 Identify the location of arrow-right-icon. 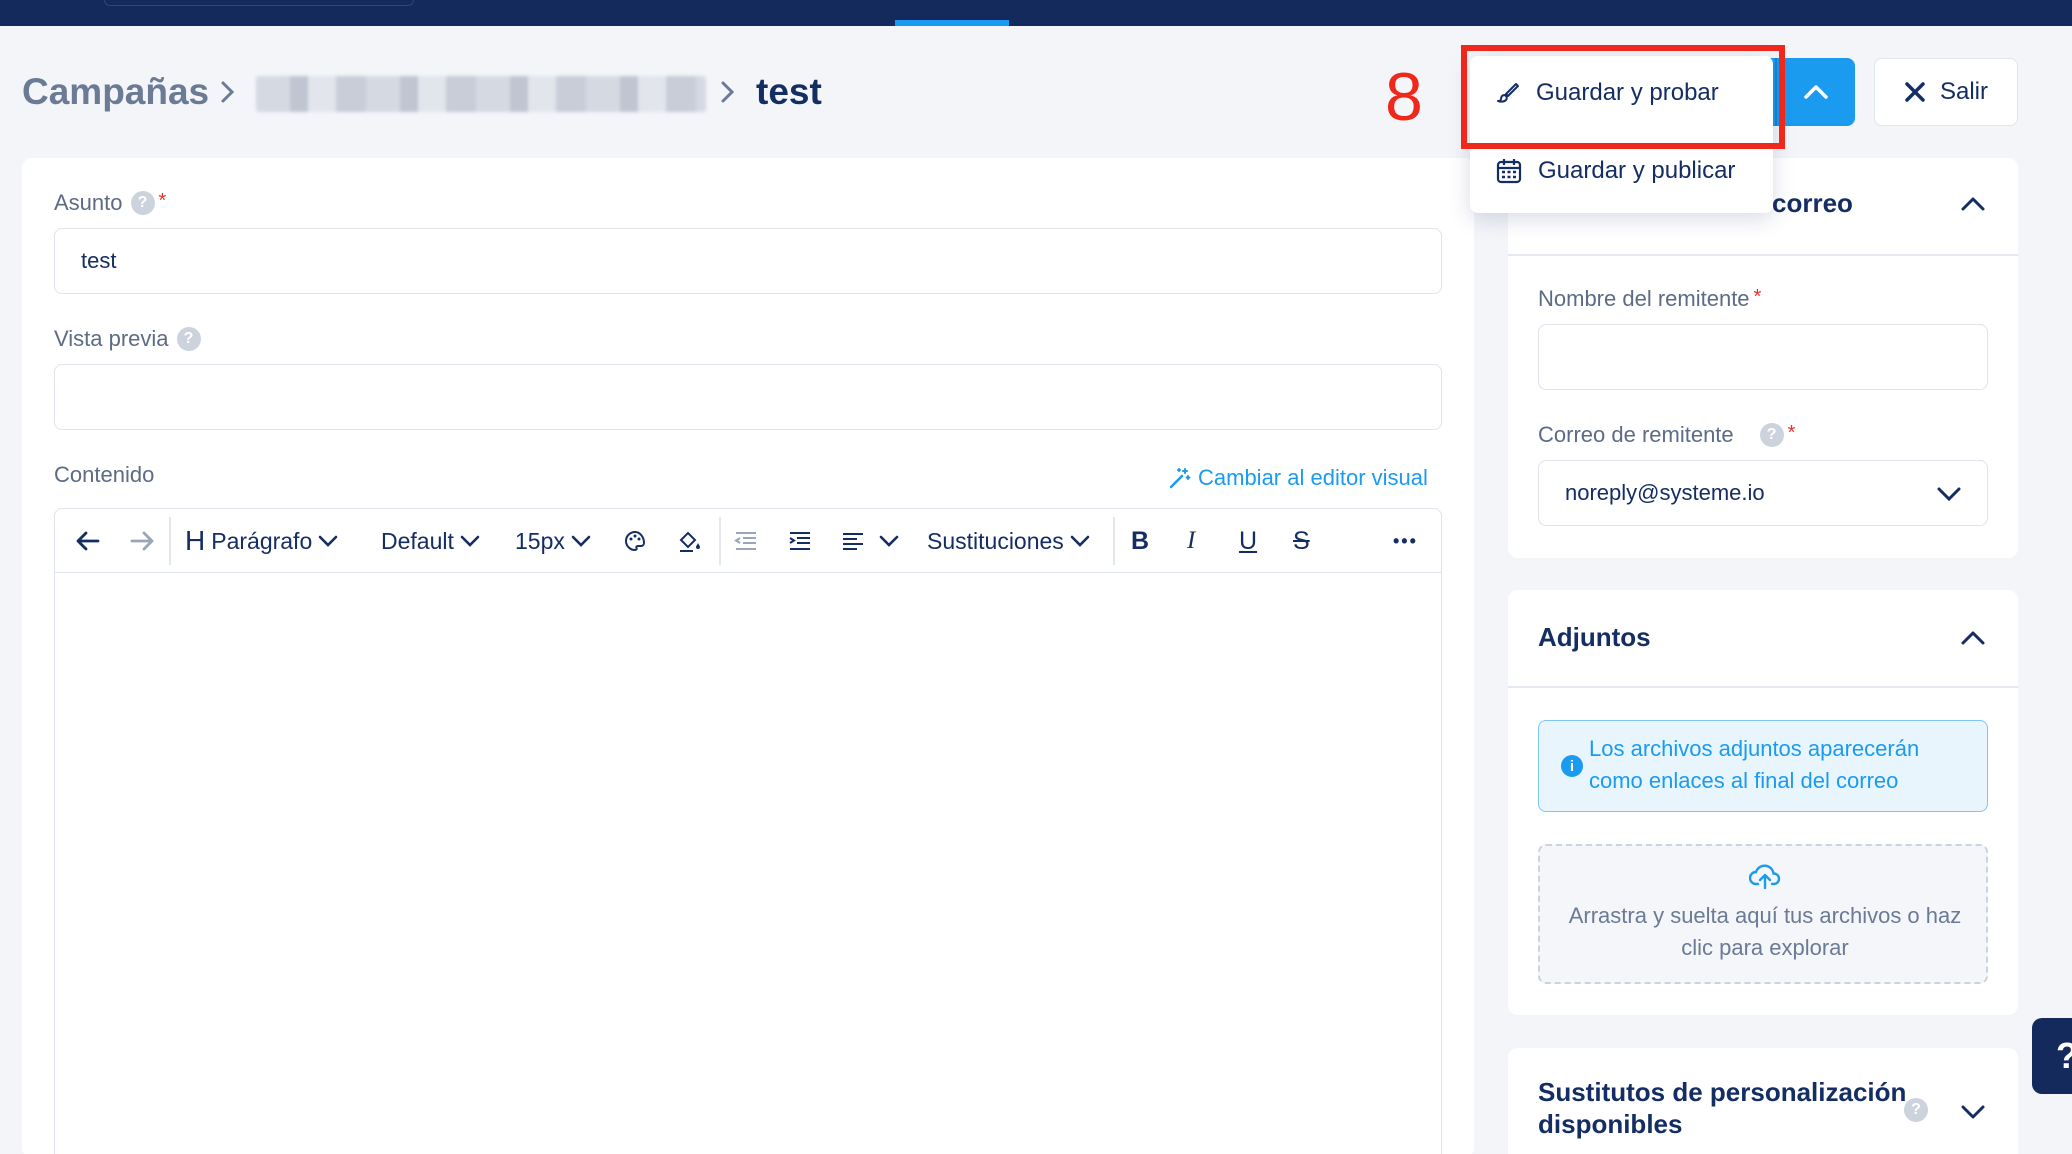
(142, 541).